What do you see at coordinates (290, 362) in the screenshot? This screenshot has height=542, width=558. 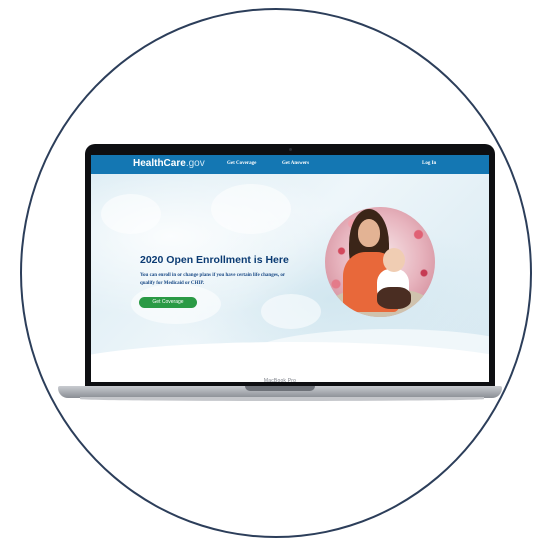 I see `hero-wave` at bounding box center [290, 362].